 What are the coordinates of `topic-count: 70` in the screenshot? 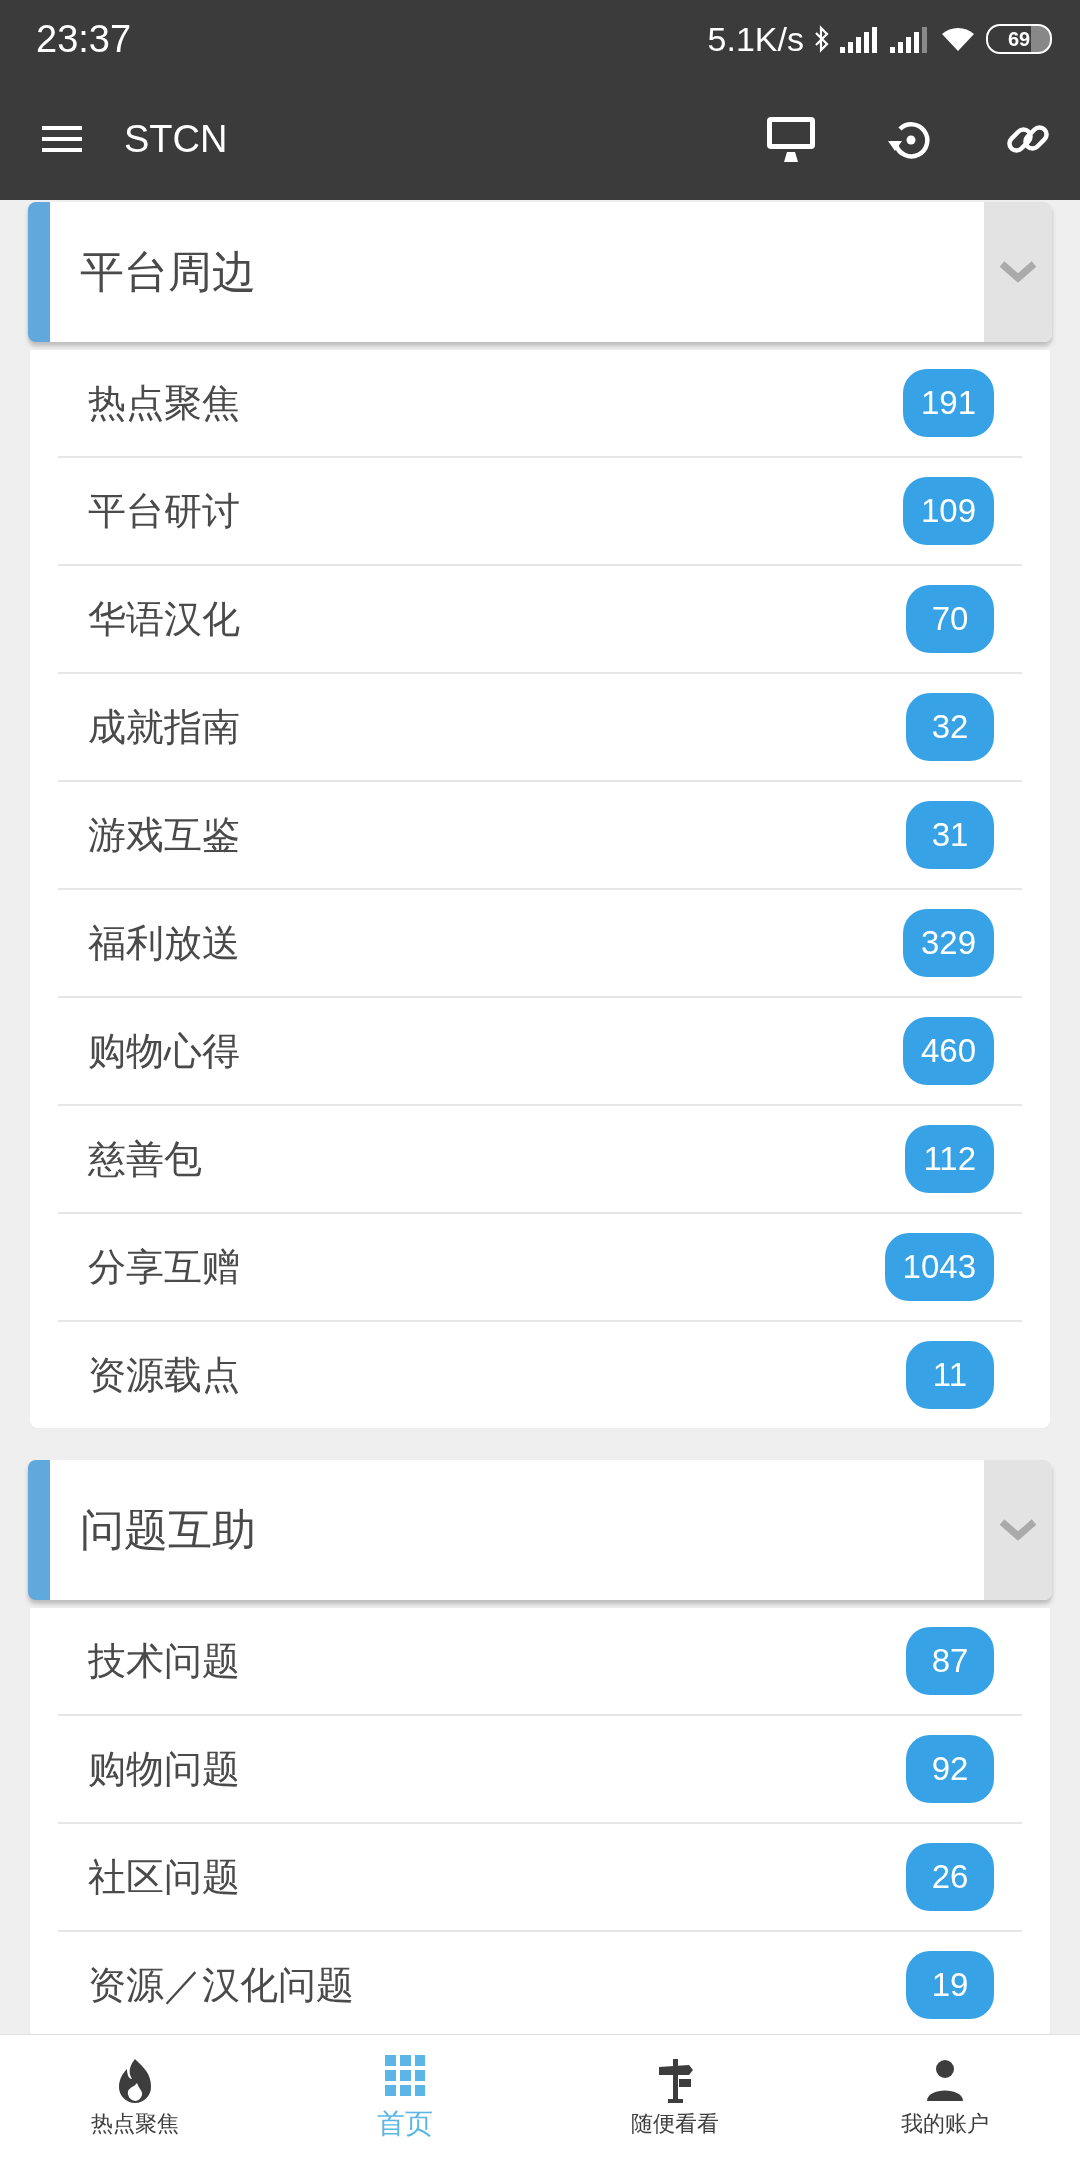 It's located at (950, 619).